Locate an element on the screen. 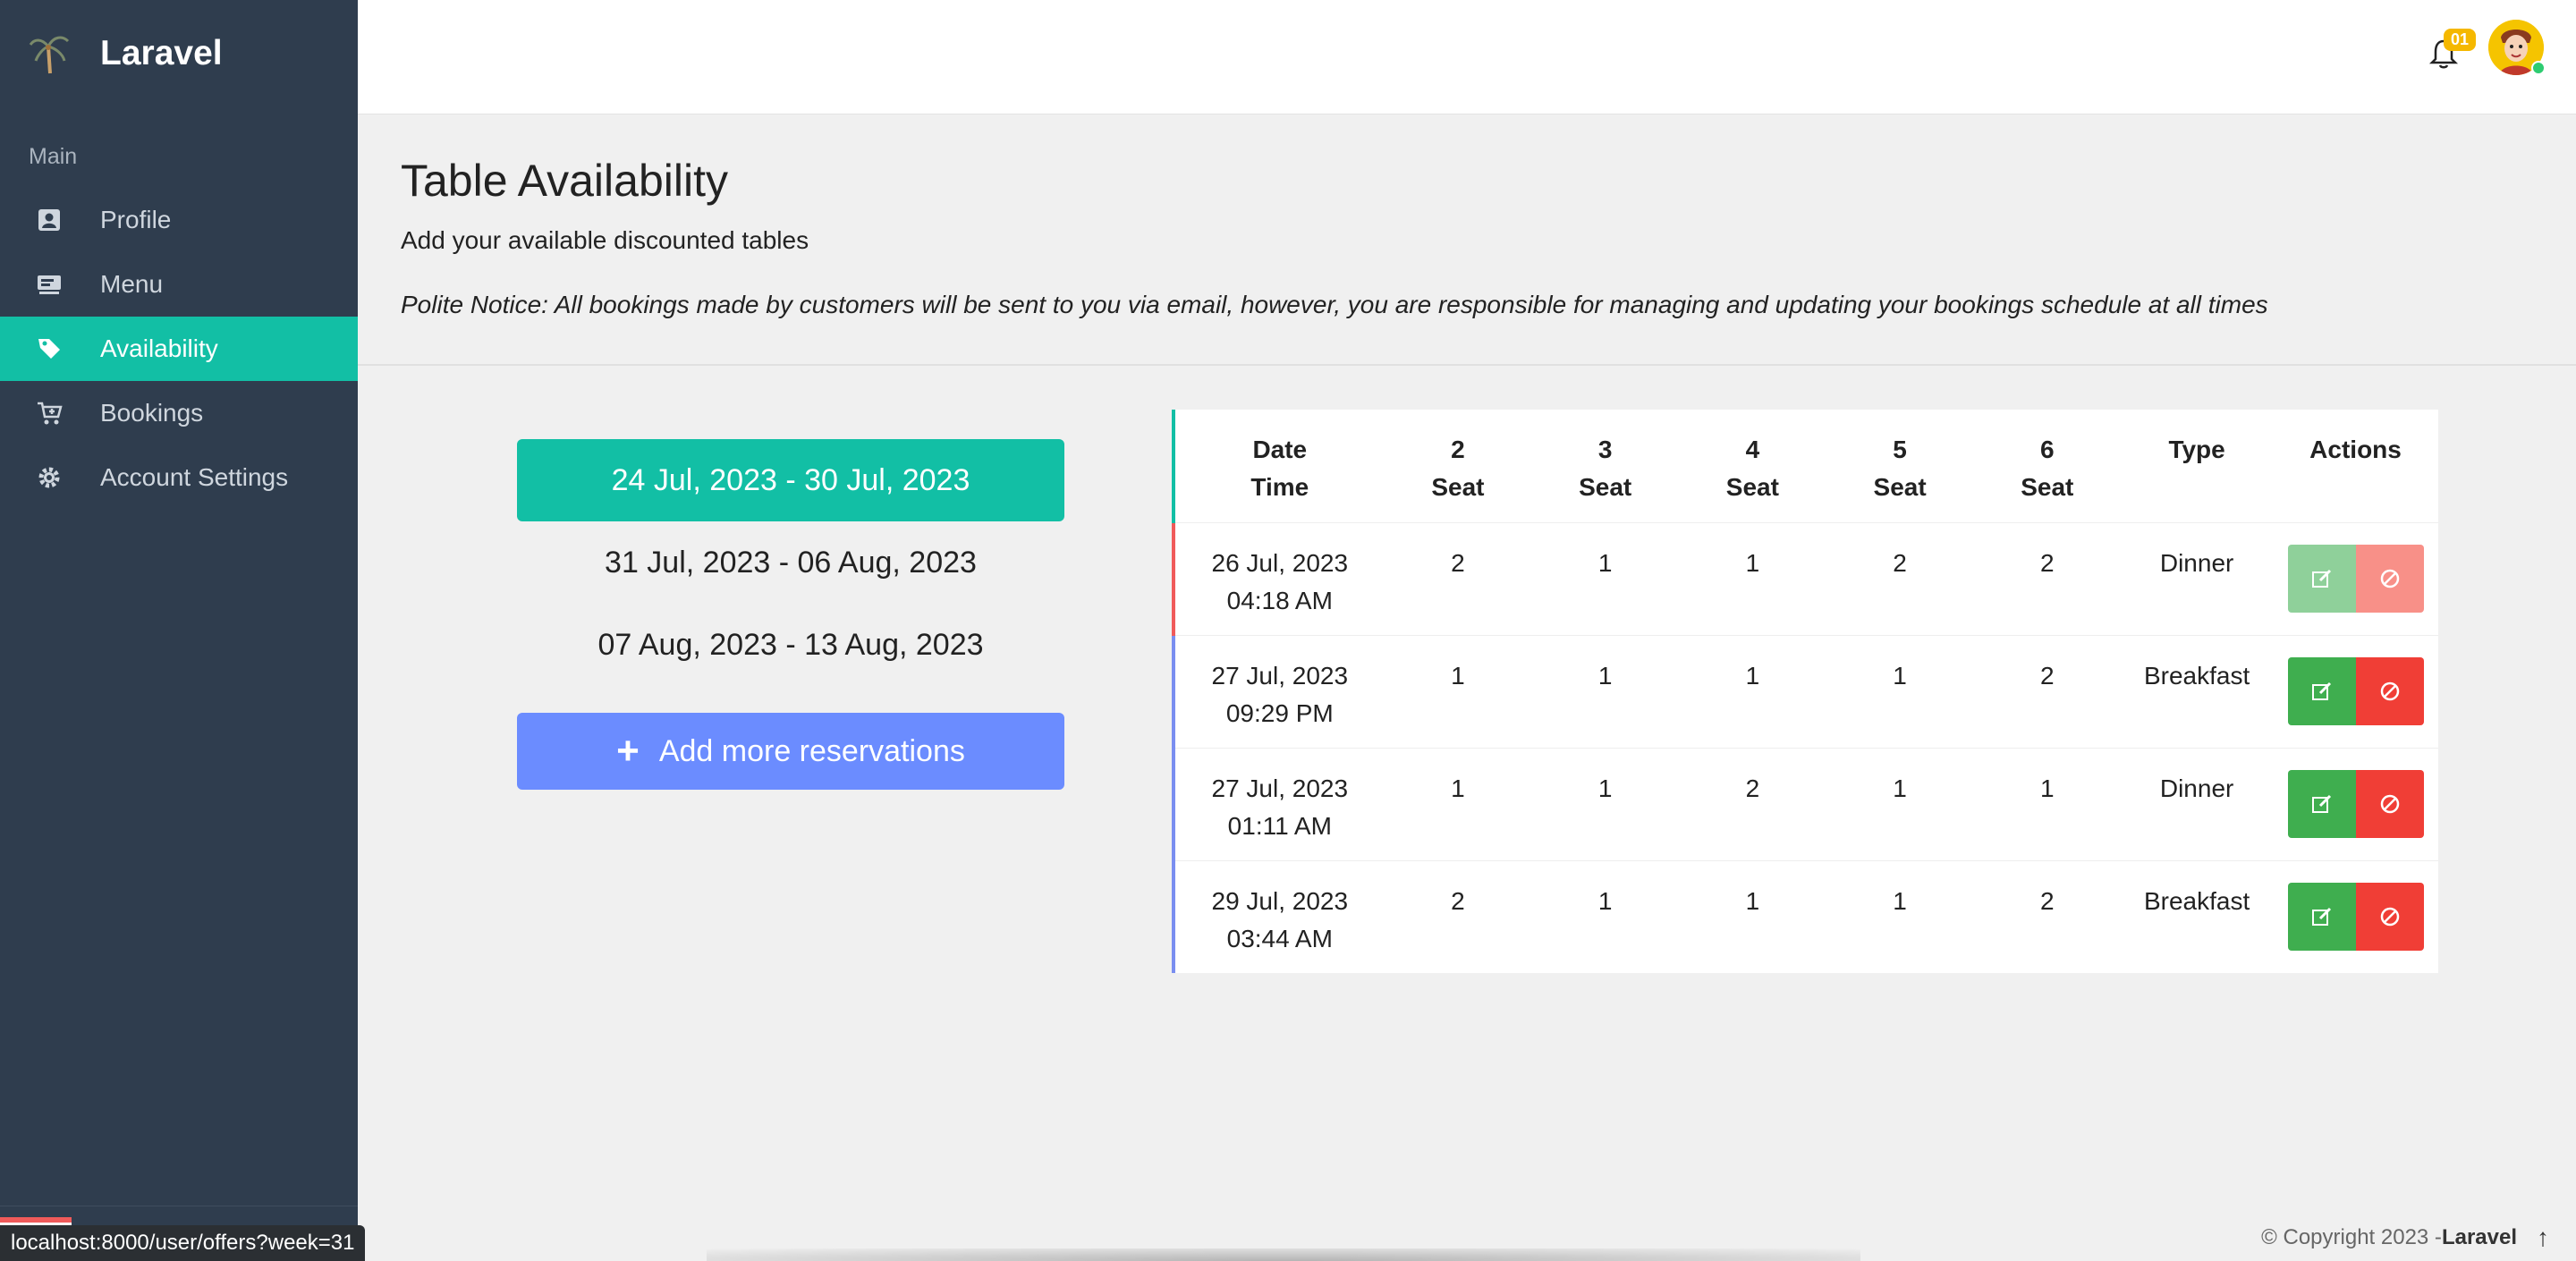 This screenshot has height=1261, width=2576. cell-4-seat: 2 is located at coordinates (1752, 803).